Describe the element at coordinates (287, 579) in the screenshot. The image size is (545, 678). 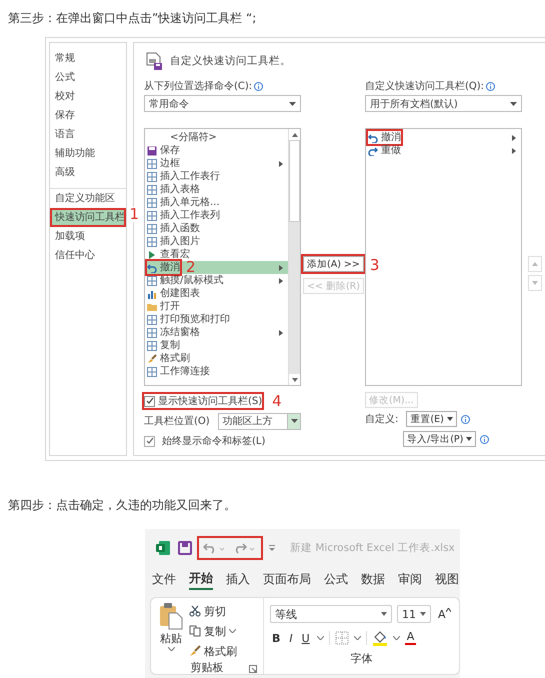
I see `ribbon-tab: 页面布局` at that location.